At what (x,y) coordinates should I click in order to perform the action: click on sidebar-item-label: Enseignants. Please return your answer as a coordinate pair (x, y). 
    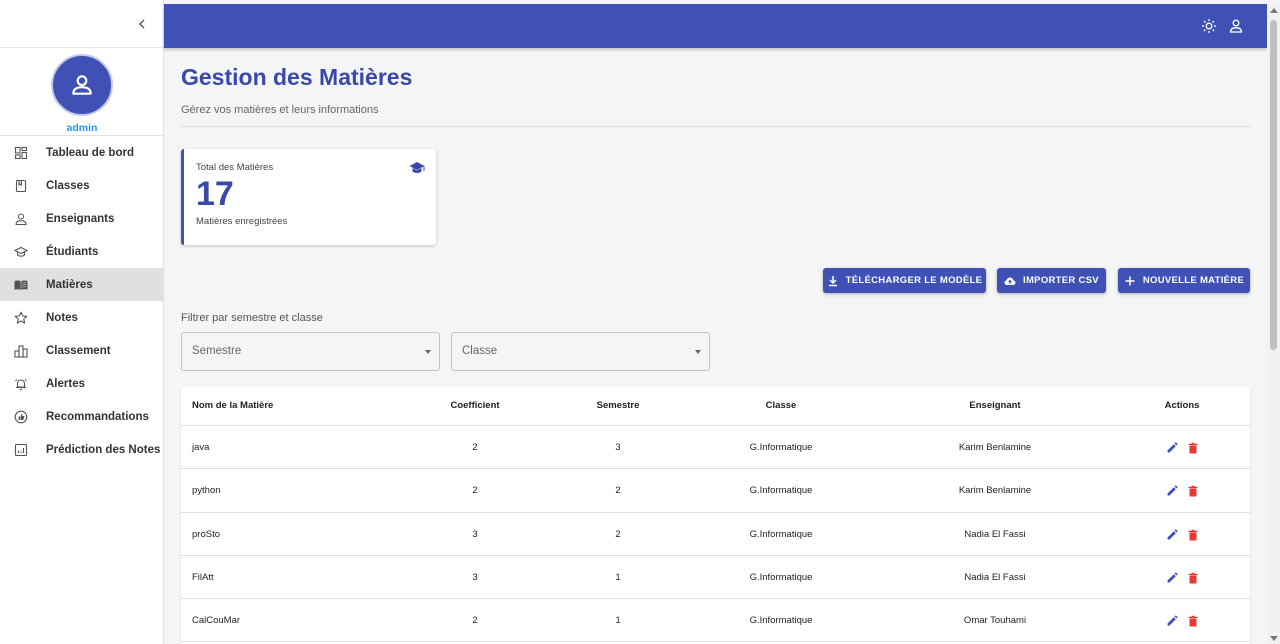
    Looking at the image, I should click on (80, 218).